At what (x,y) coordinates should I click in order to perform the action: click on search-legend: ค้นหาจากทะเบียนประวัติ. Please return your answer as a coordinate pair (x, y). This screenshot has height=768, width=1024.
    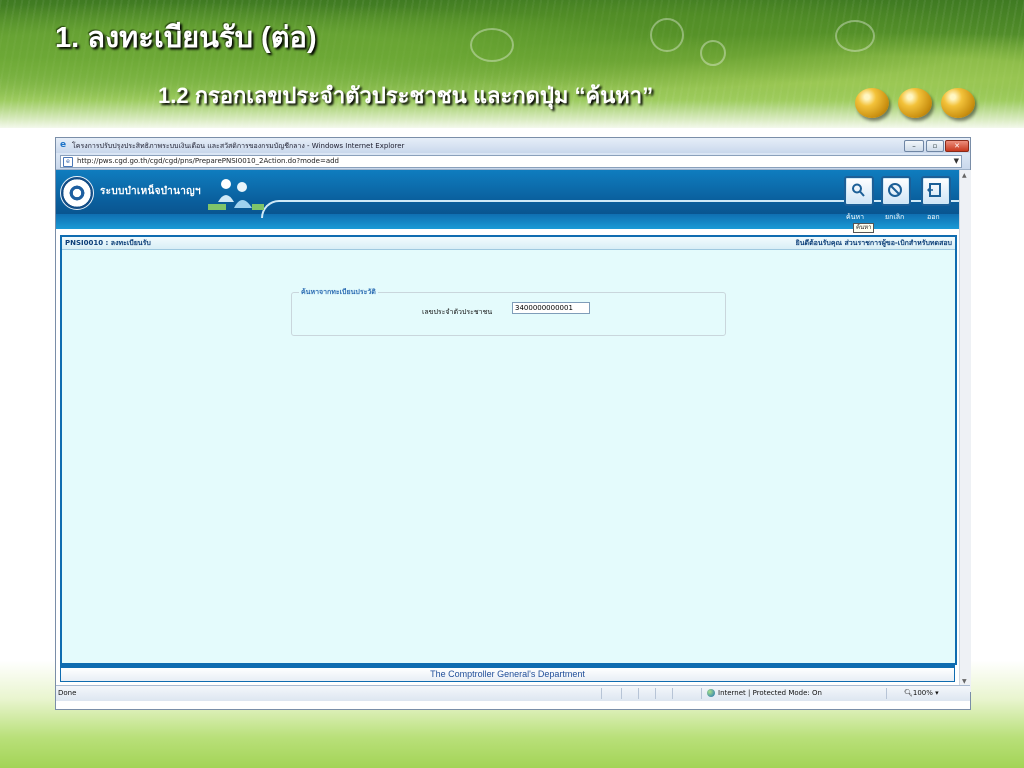
    Looking at the image, I should click on (338, 292).